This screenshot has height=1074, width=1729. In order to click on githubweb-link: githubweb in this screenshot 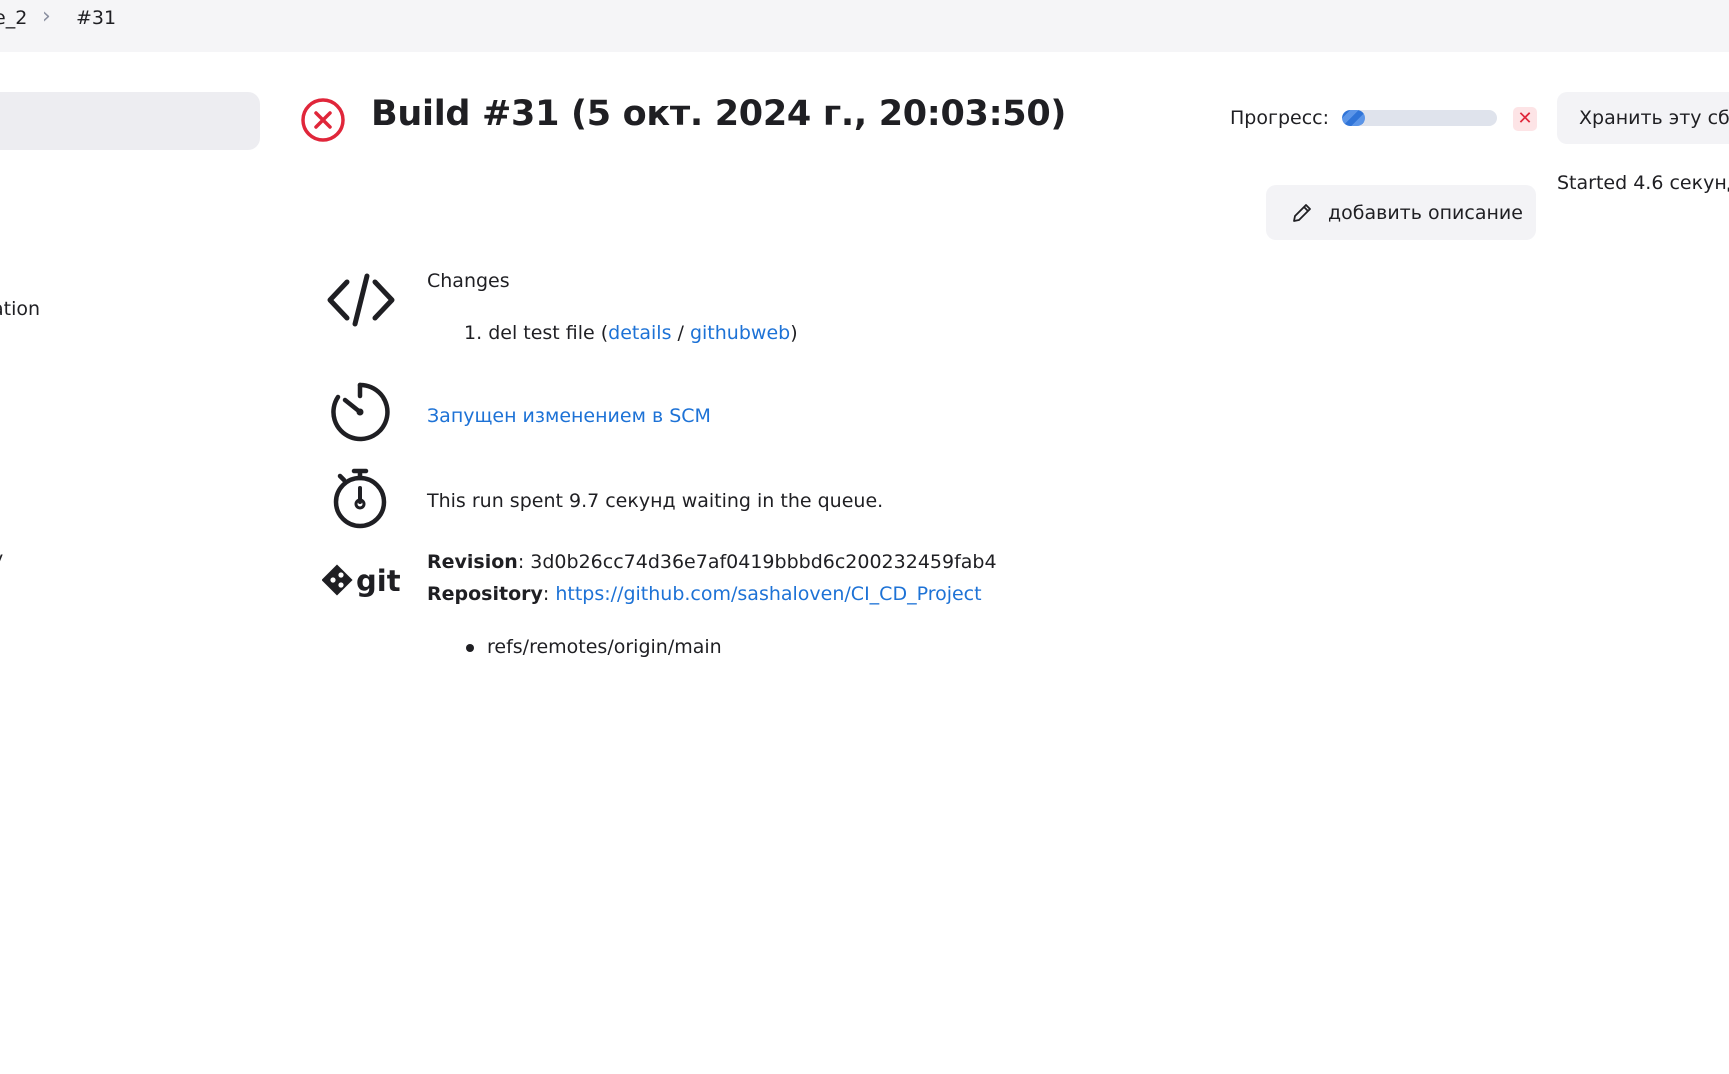, I will do `click(740, 333)`.